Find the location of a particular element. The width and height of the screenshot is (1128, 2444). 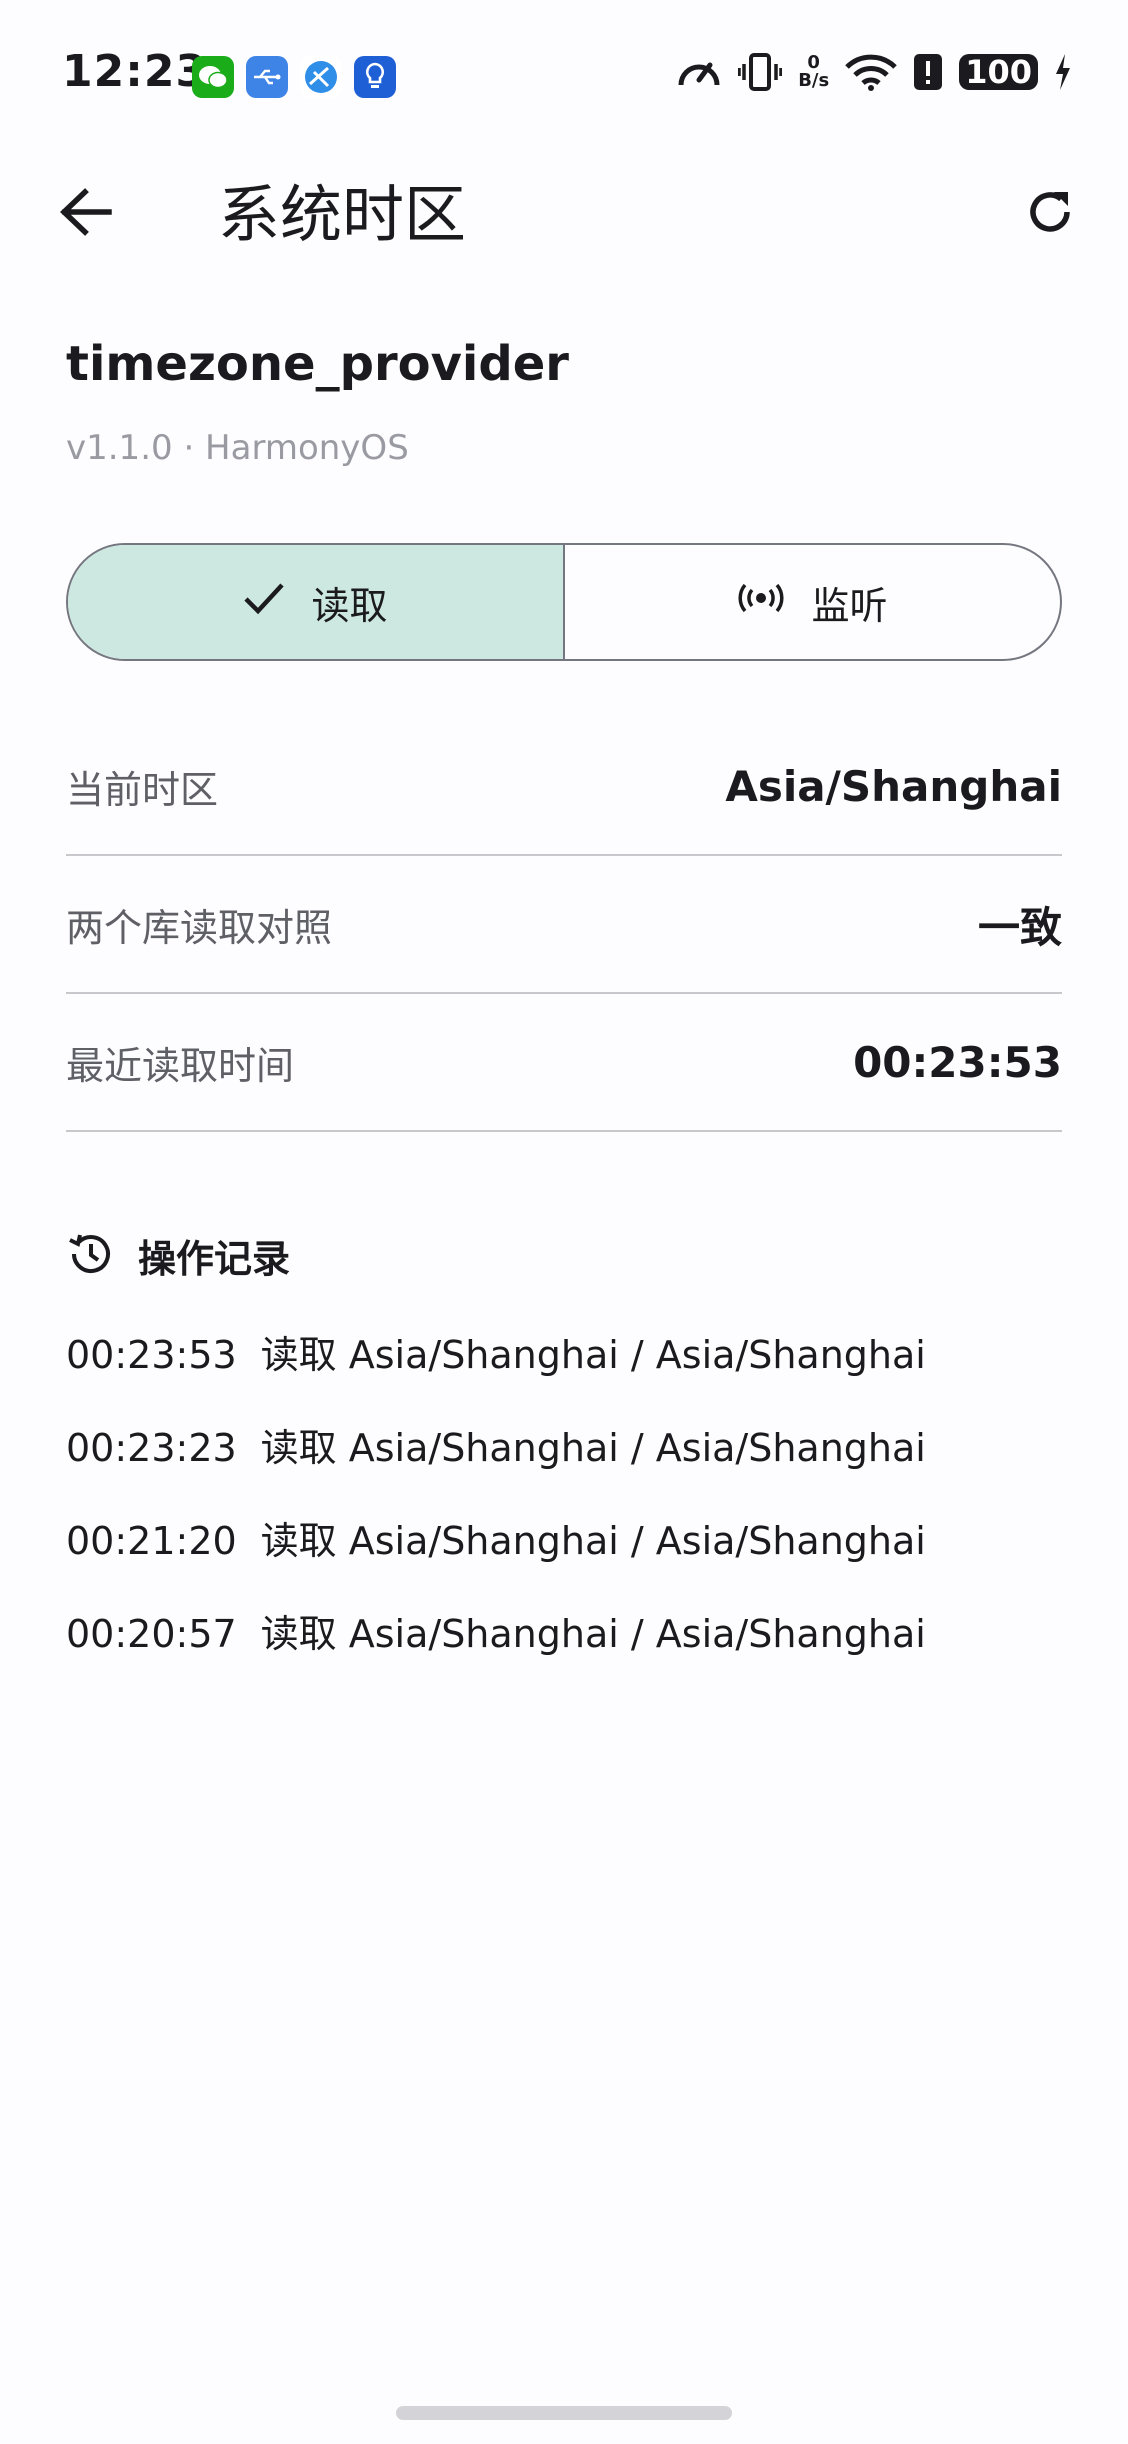

home-indicator is located at coordinates (564, 2413).